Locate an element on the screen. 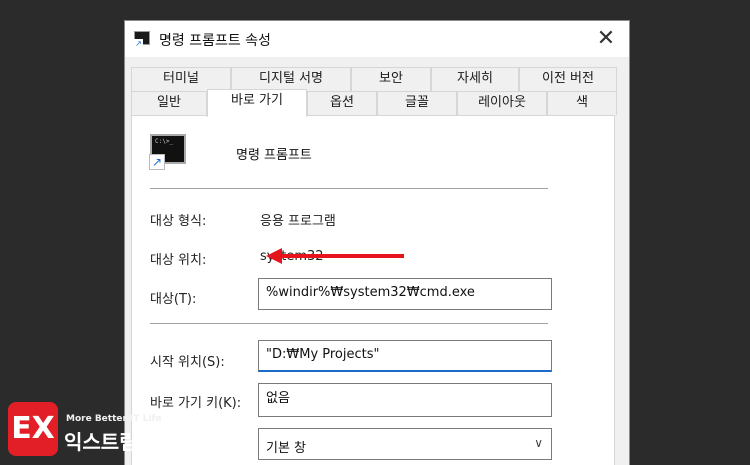 The image size is (750, 465). tab-terminal: 터미널 is located at coordinates (181, 79).